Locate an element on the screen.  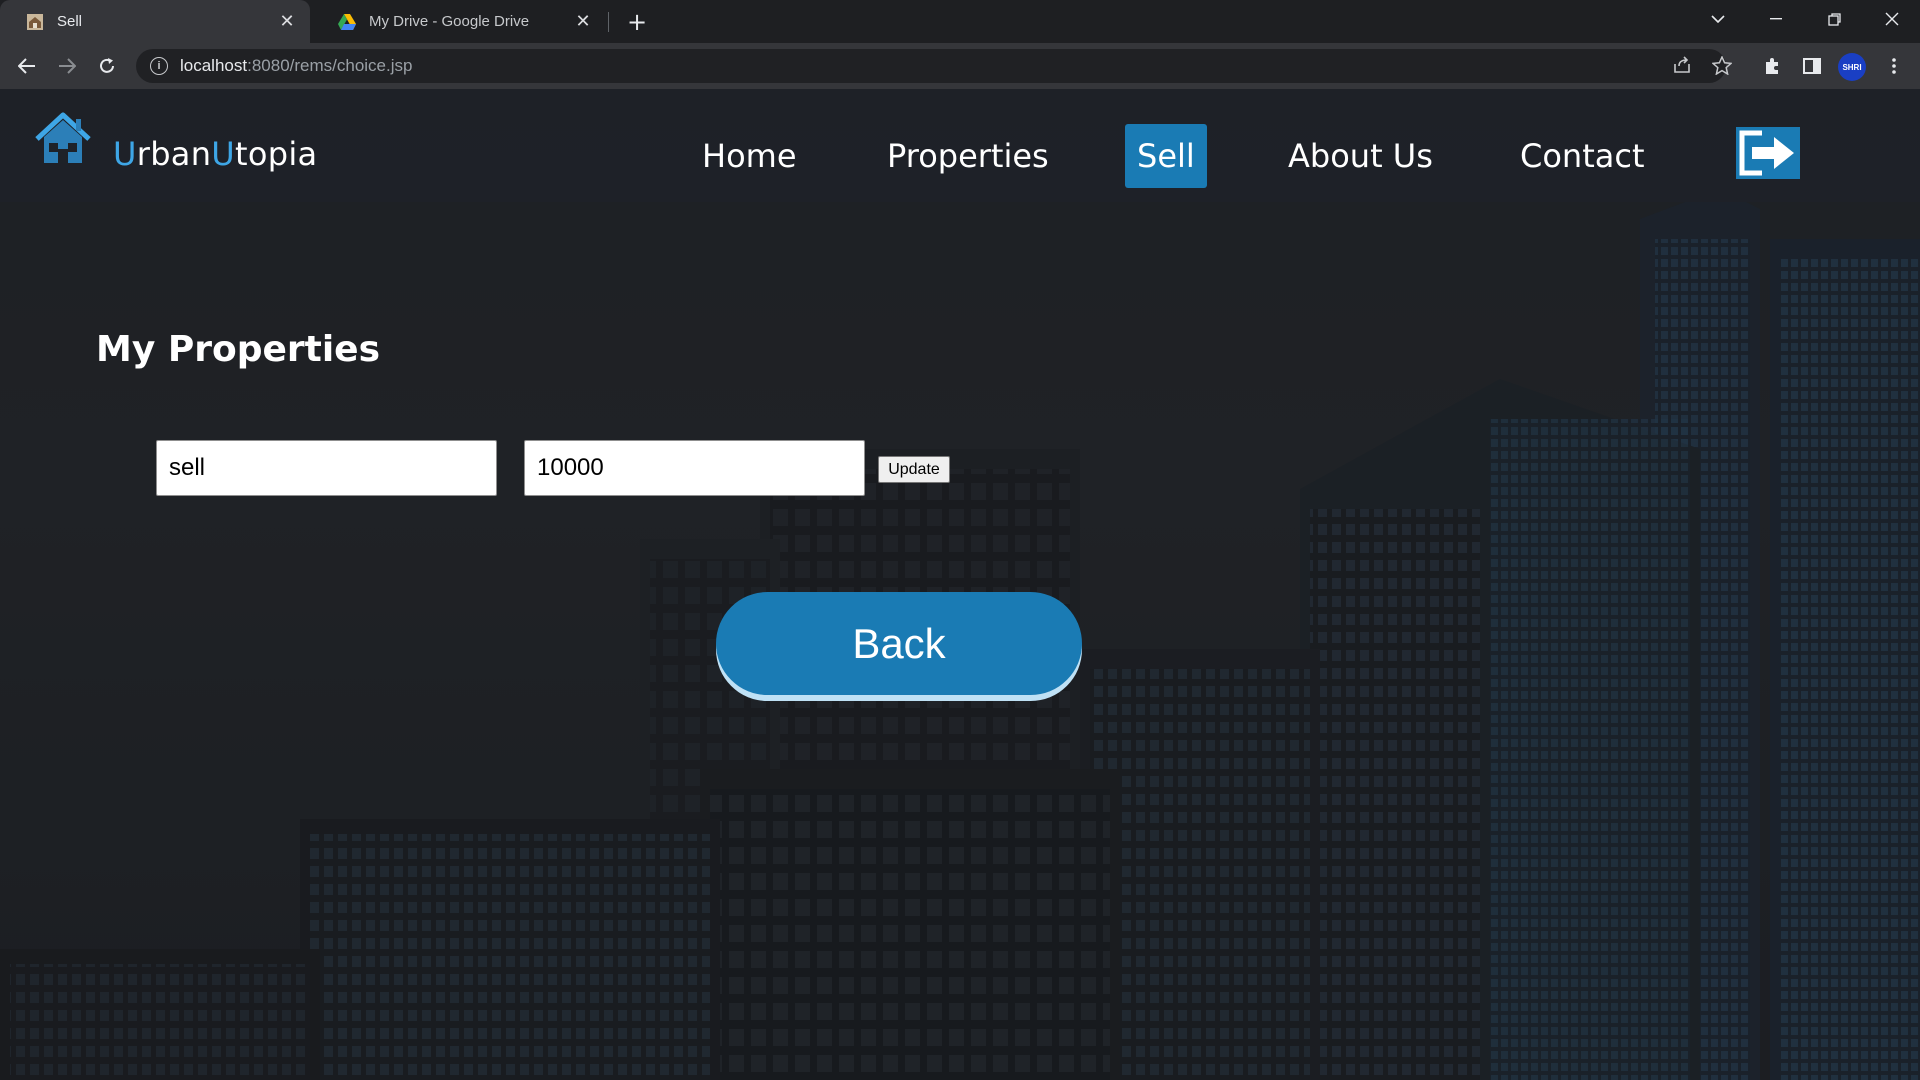
browser-toolbar: i localhost:8080/rems/choice.jsp SHRI is located at coordinates (960, 66).